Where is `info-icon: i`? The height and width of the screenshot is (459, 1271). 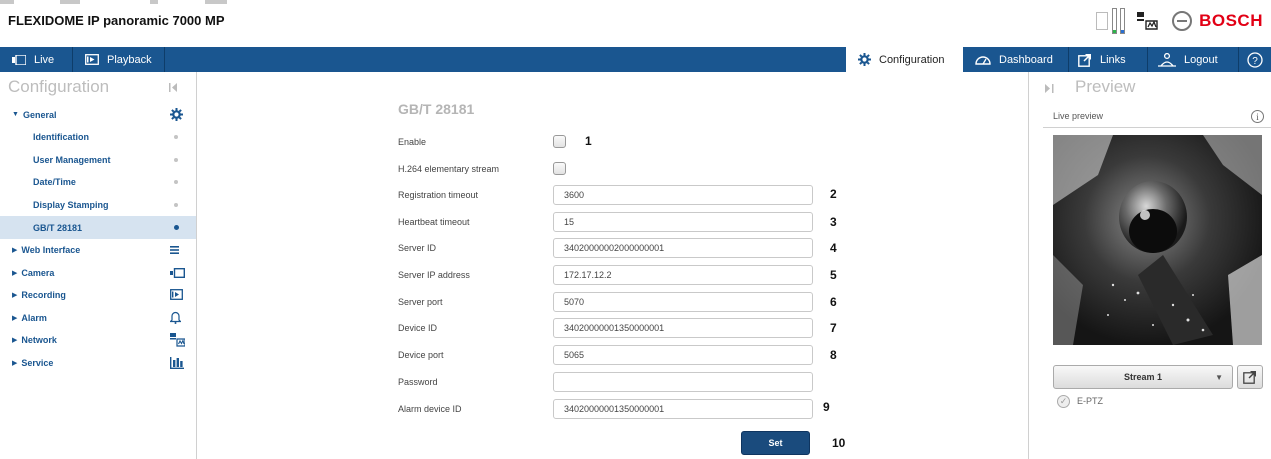
info-icon: i is located at coordinates (1257, 116).